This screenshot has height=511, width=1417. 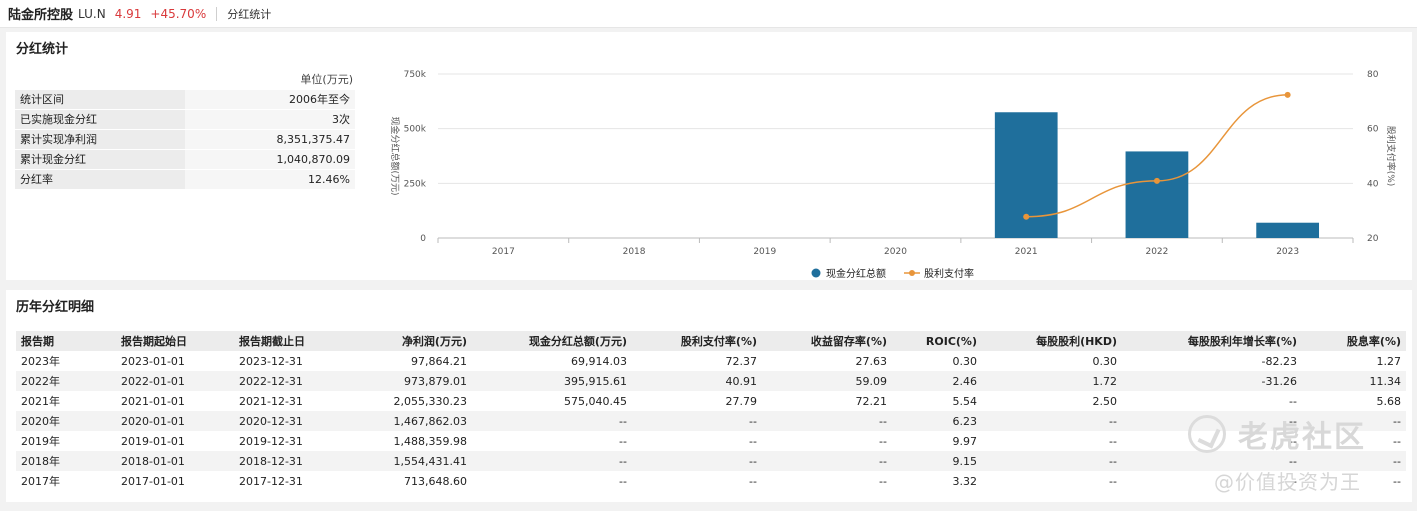 I want to click on table-cell: 1,488,359.98, so click(x=412, y=441).